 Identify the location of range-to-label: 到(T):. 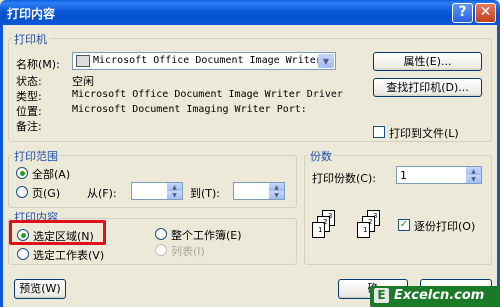
(205, 193).